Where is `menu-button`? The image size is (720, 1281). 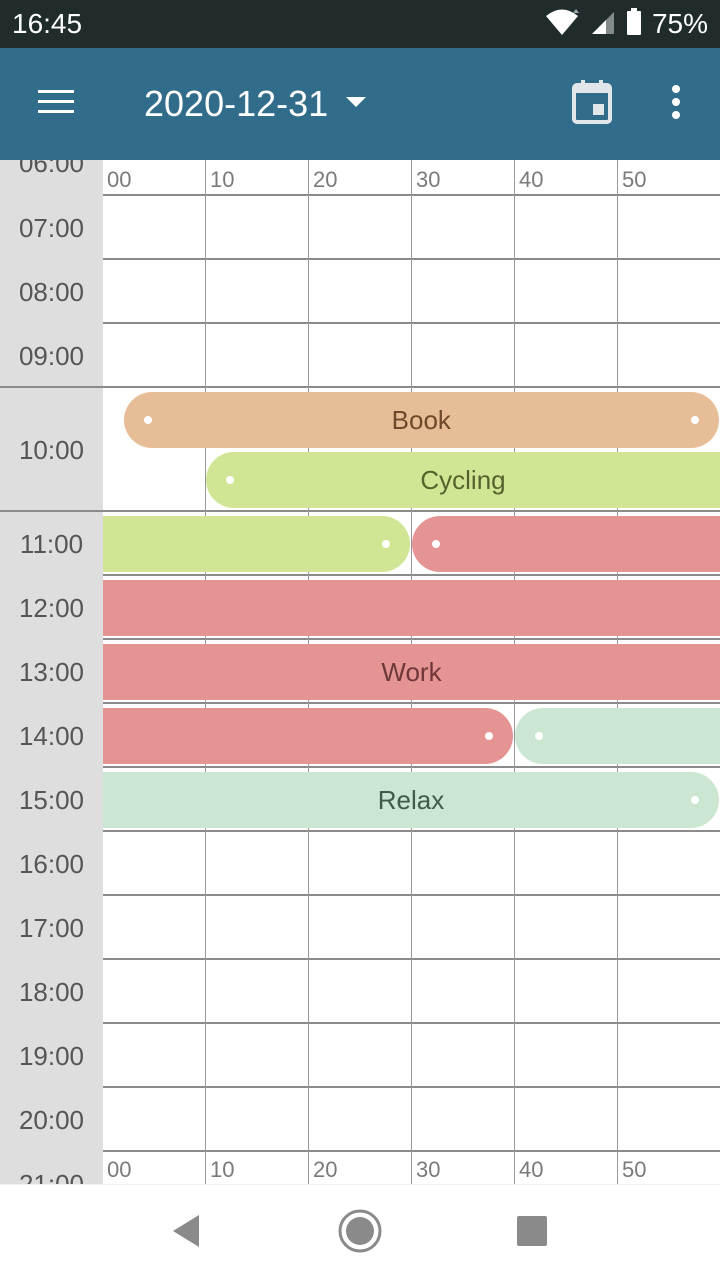 menu-button is located at coordinates (56, 104).